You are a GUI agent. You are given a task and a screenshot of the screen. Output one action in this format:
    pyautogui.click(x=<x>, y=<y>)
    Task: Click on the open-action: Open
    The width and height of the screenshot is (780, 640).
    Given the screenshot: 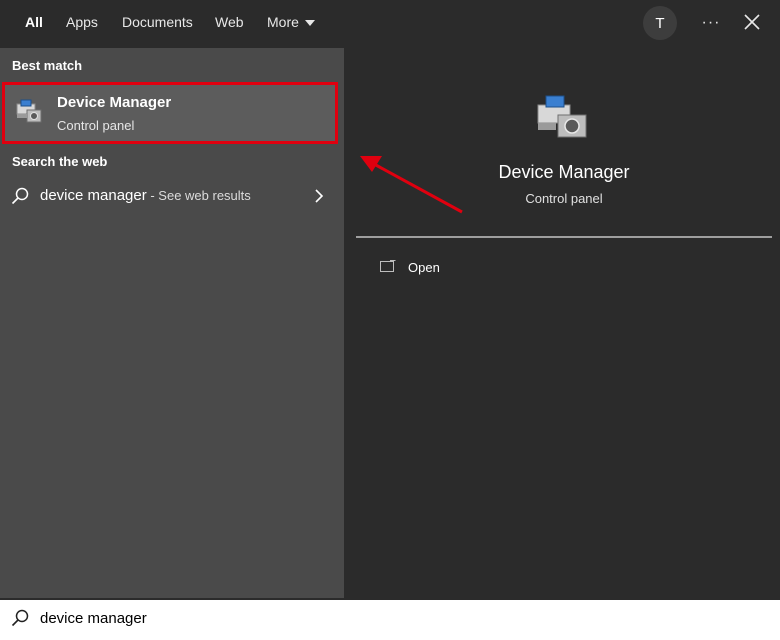 What is the action you would take?
    pyautogui.click(x=456, y=267)
    